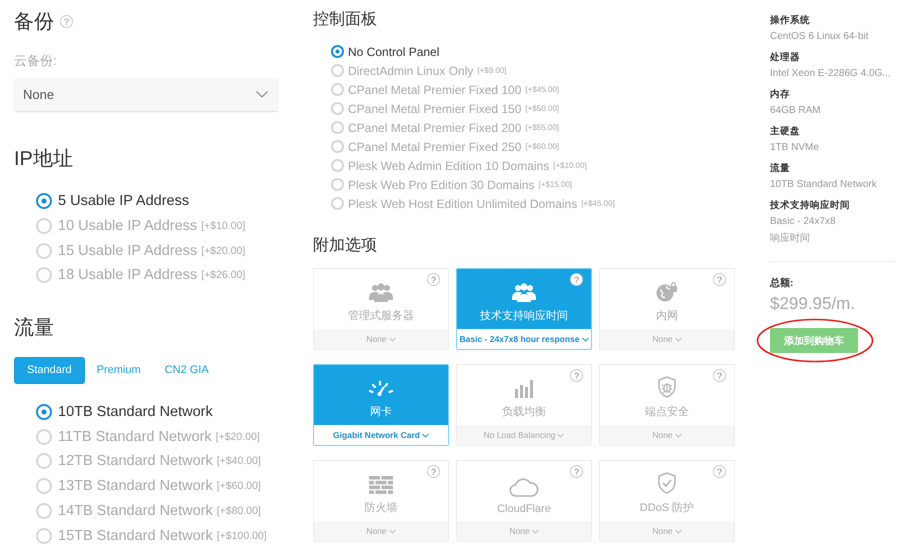 The image size is (899, 558). I want to click on option-label: CPanel Metal Premier Fixed 200, so click(435, 127).